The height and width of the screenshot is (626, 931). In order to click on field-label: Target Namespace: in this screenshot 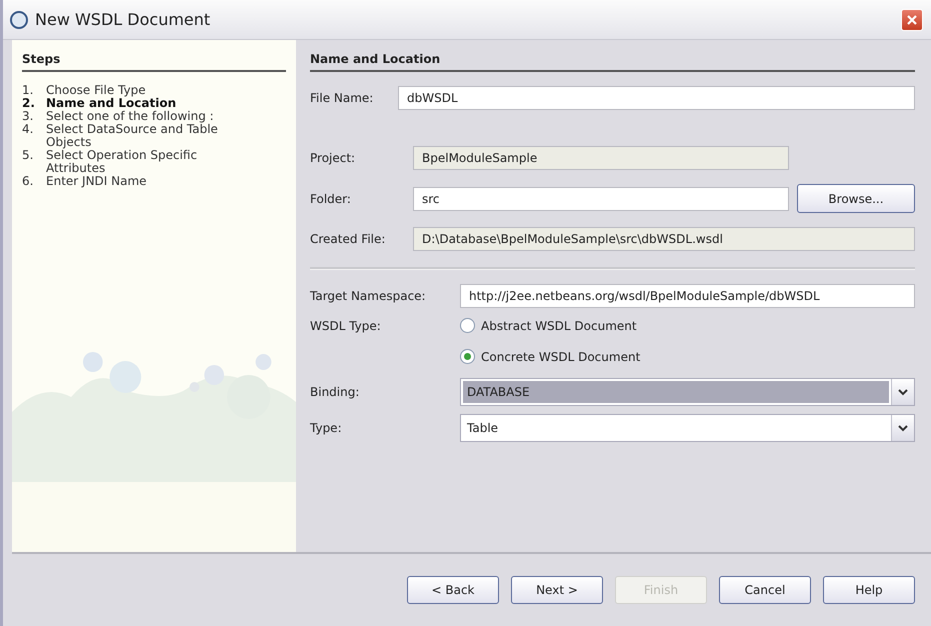, I will do `click(368, 296)`.